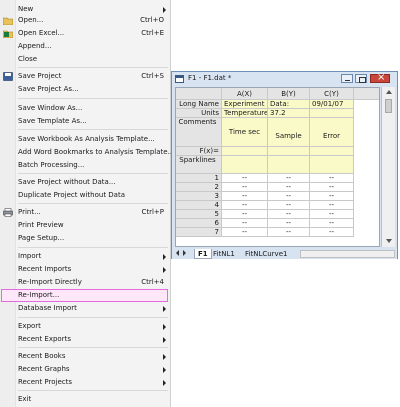  Describe the element at coordinates (199, 151) in the screenshot. I see `row-label: F(x)=` at that location.